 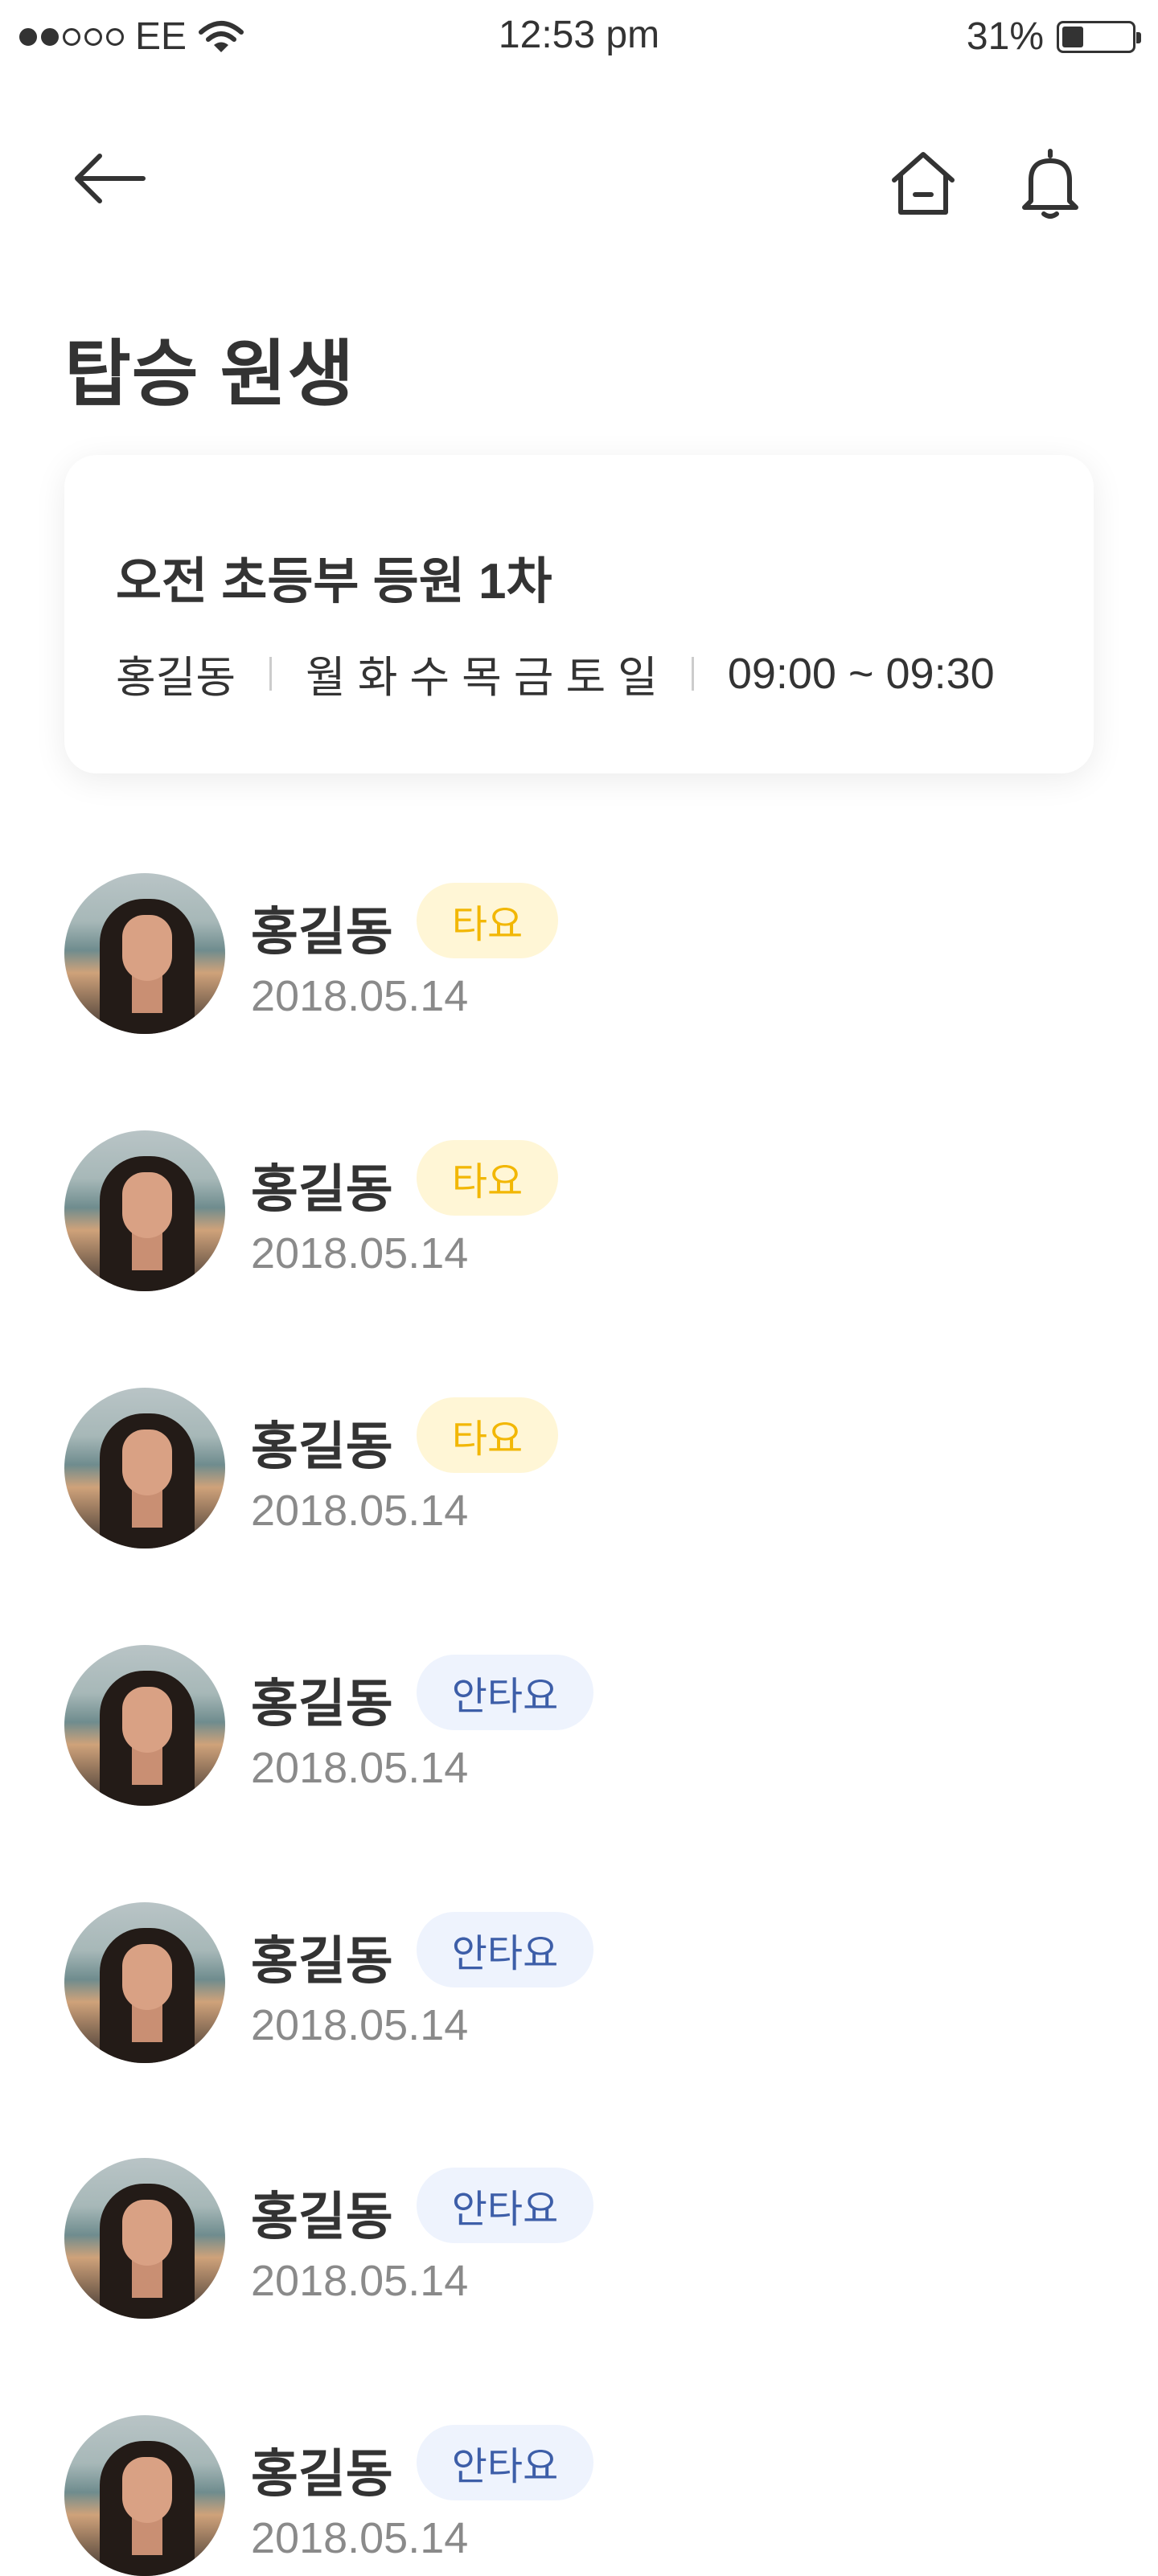 I want to click on battery-icon, so click(x=1099, y=36).